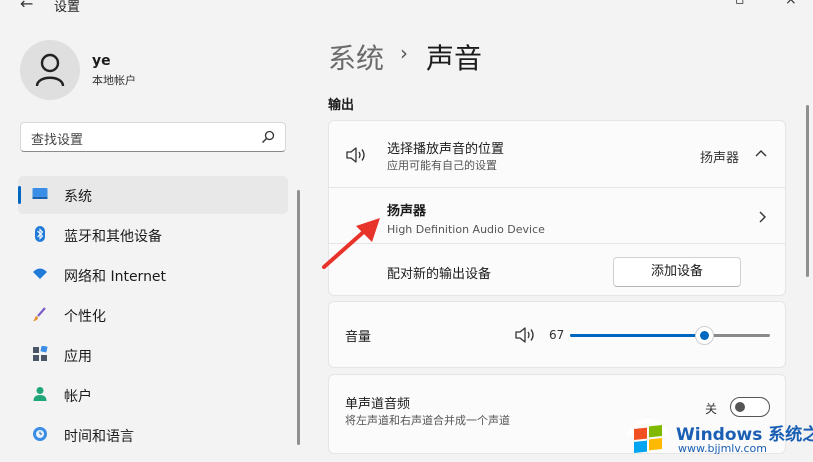 The width and height of the screenshot is (813, 462). What do you see at coordinates (113, 237) in the screenshot?
I see `sidebar-item-label: 蓝牙和其他设备` at bounding box center [113, 237].